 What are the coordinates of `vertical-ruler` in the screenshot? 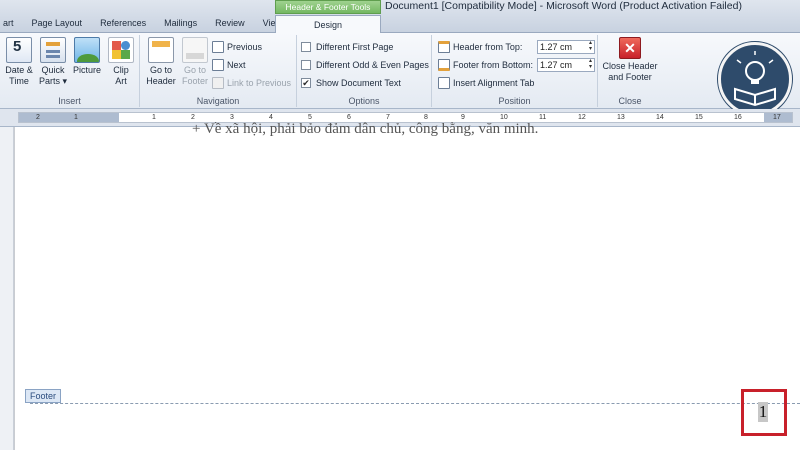 It's located at (7, 288).